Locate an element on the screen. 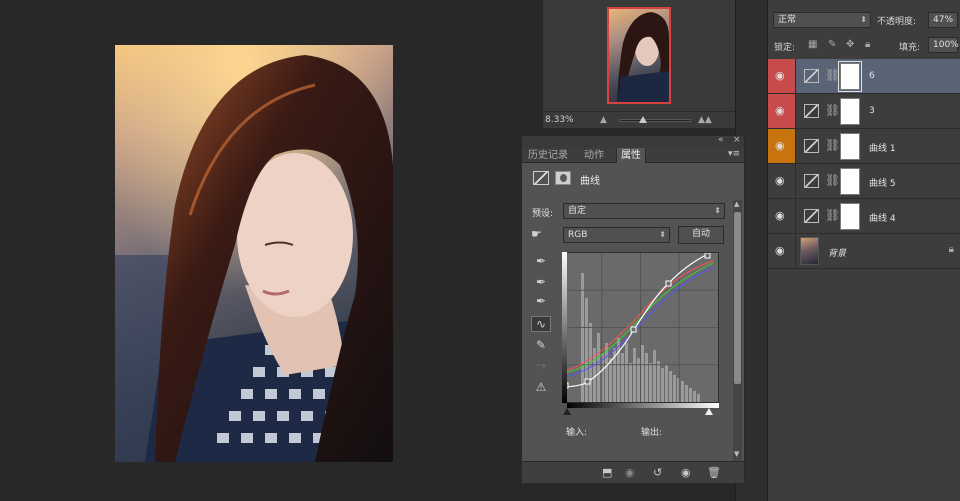 The height and width of the screenshot is (501, 960). layer-row-curves-1: ◉ ⛓ 曲线 1 is located at coordinates (864, 146).